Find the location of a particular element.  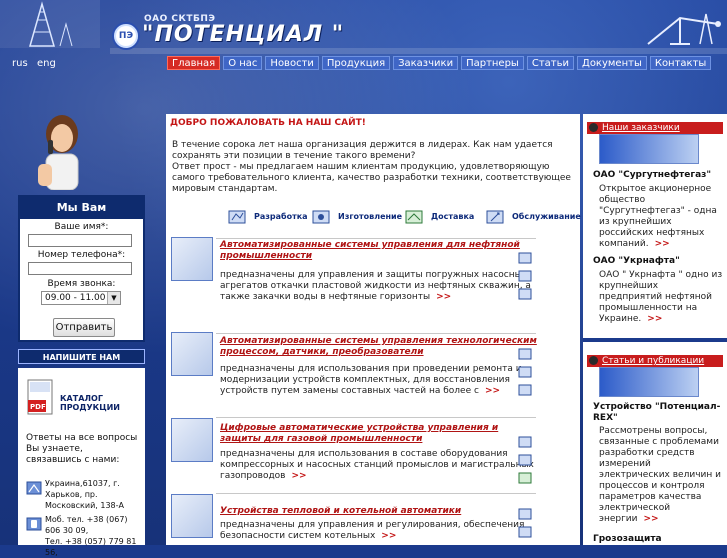

service-development: Разработка is located at coordinates (268, 217).